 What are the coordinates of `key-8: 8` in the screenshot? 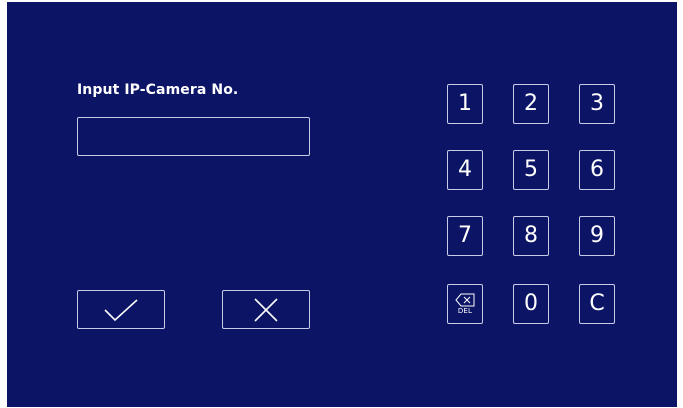 It's located at (531, 236).